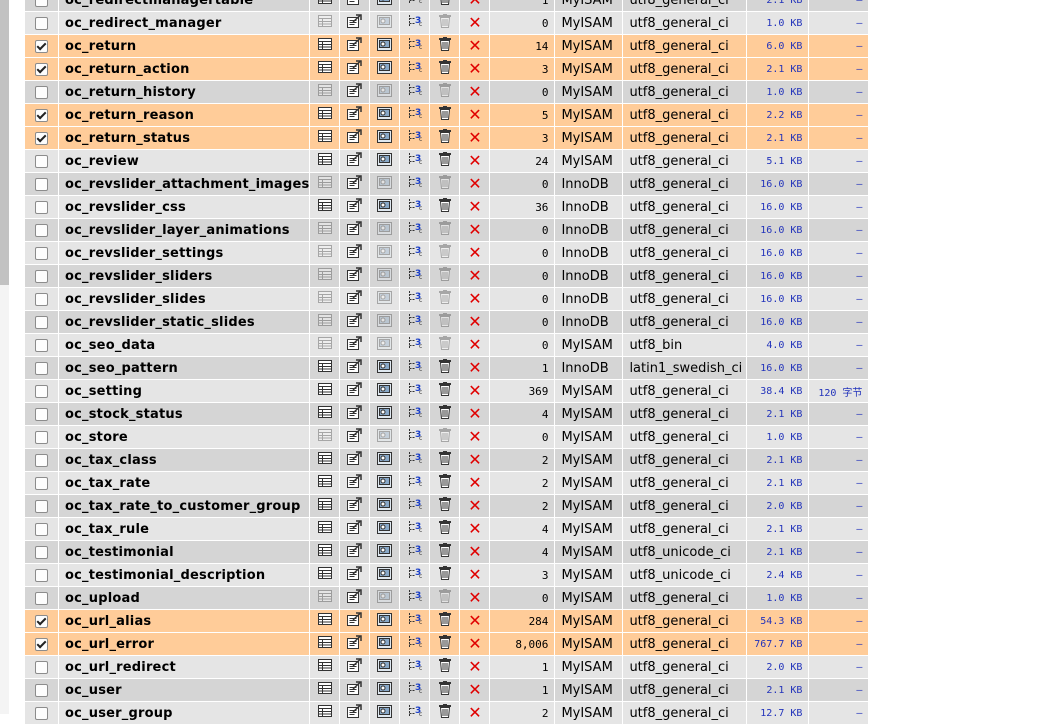  Describe the element at coordinates (184, 299) in the screenshot. I see `table-name-link: oc_revslider_slides` at that location.